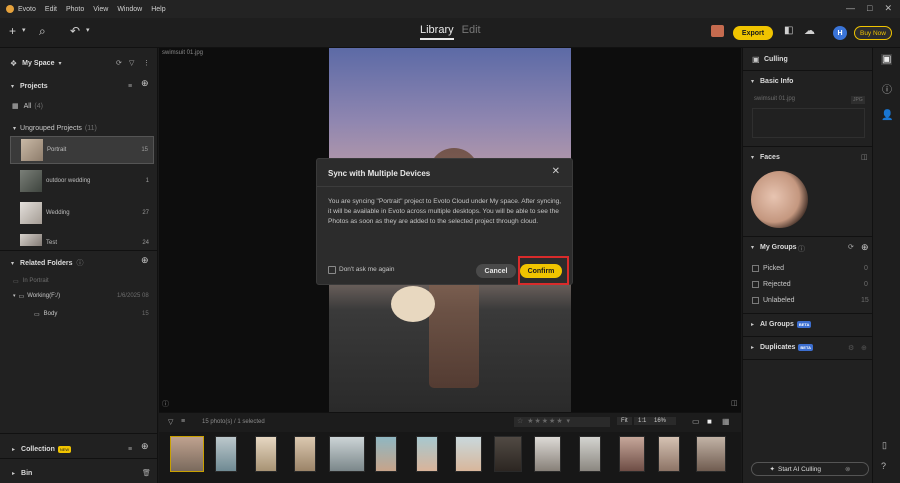 This screenshot has height=483, width=900. What do you see at coordinates (752, 247) in the screenshot?
I see `my-groups-chevron-icon: ▾` at bounding box center [752, 247].